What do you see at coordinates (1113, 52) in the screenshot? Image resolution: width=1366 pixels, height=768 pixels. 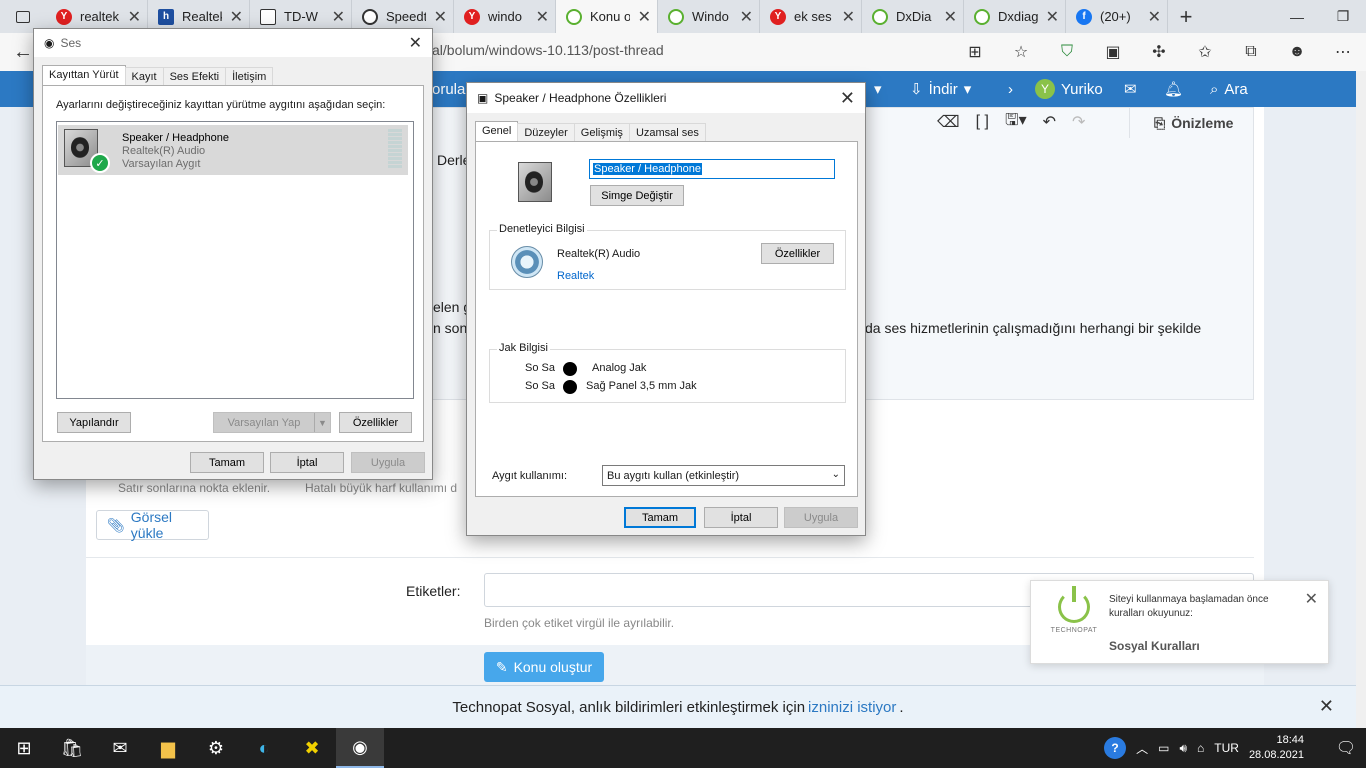 I see `extension-badge-icon: ▣` at bounding box center [1113, 52].